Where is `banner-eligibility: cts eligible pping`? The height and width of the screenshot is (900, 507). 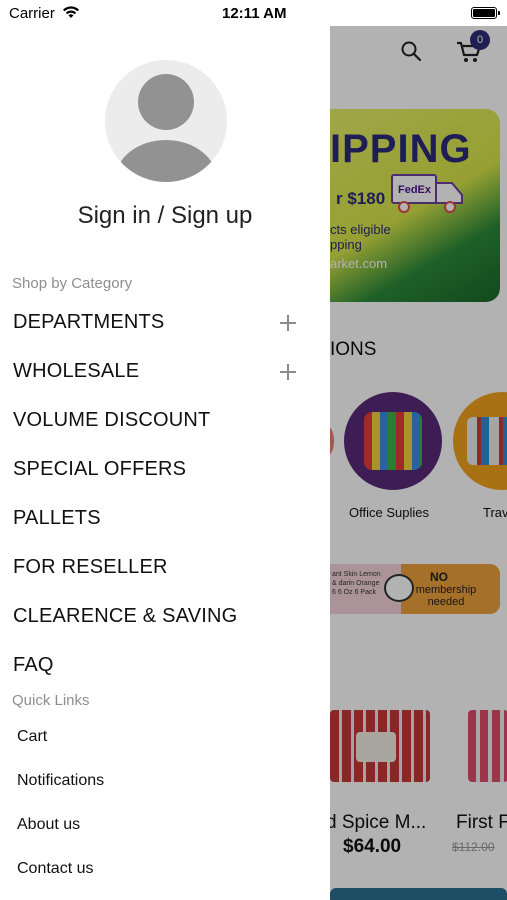 banner-eligibility: cts eligible pping is located at coordinates (360, 237).